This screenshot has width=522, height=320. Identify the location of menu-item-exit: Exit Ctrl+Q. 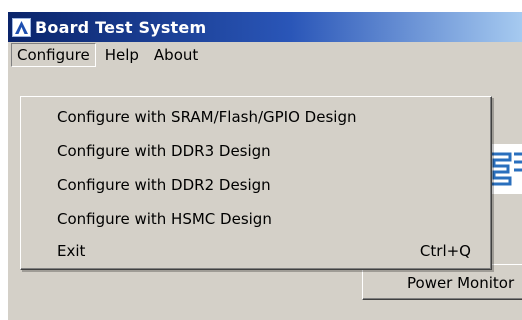
(256, 251).